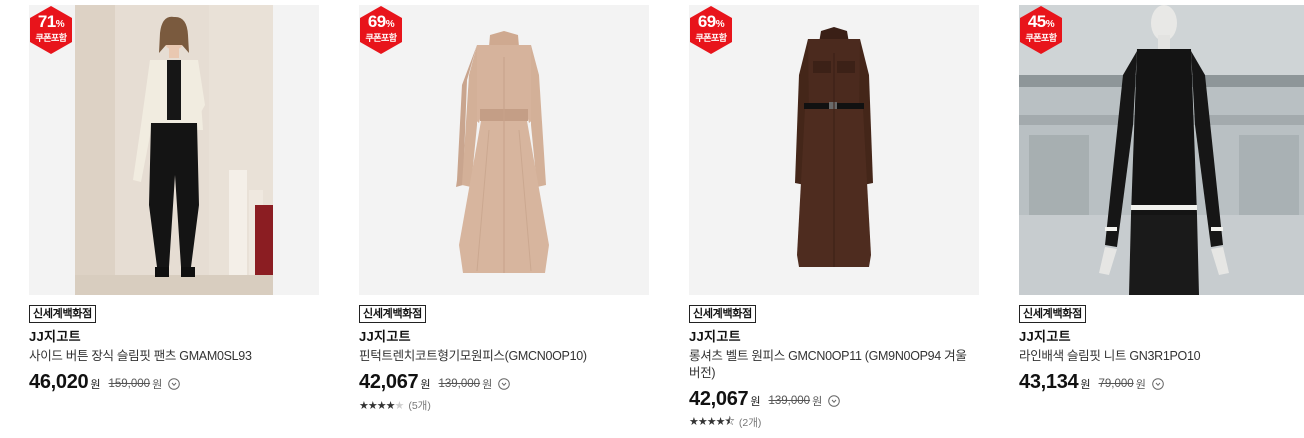 Image resolution: width=1304 pixels, height=438 pixels. I want to click on original-price: 79,000, so click(1116, 384).